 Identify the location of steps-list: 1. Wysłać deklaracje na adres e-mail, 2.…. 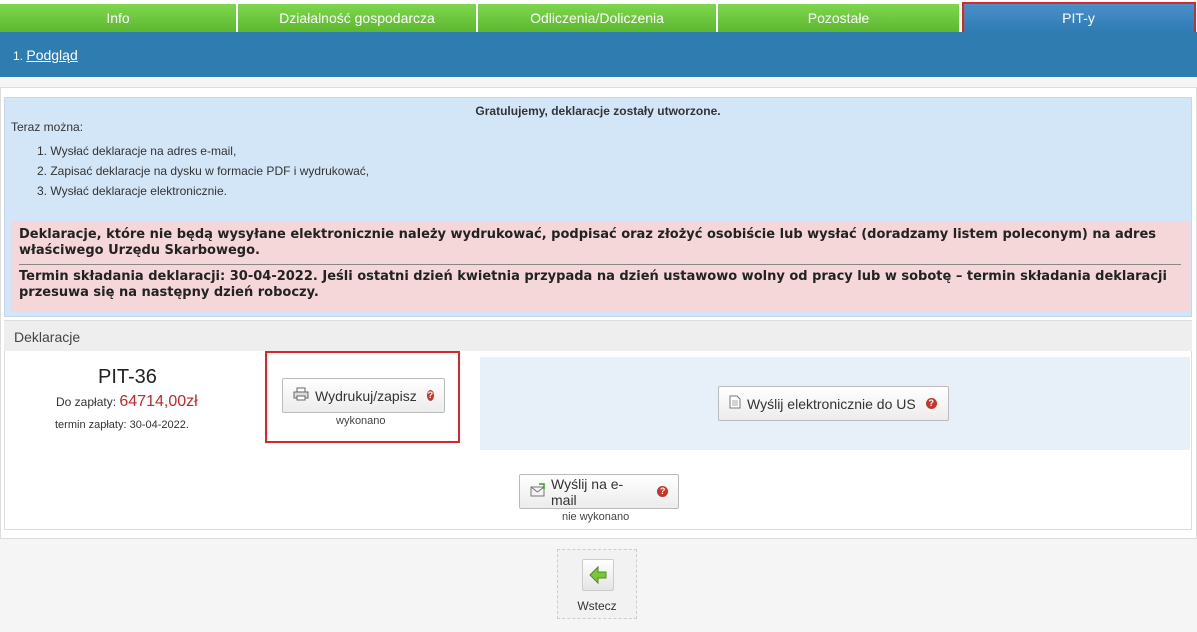
(203, 171).